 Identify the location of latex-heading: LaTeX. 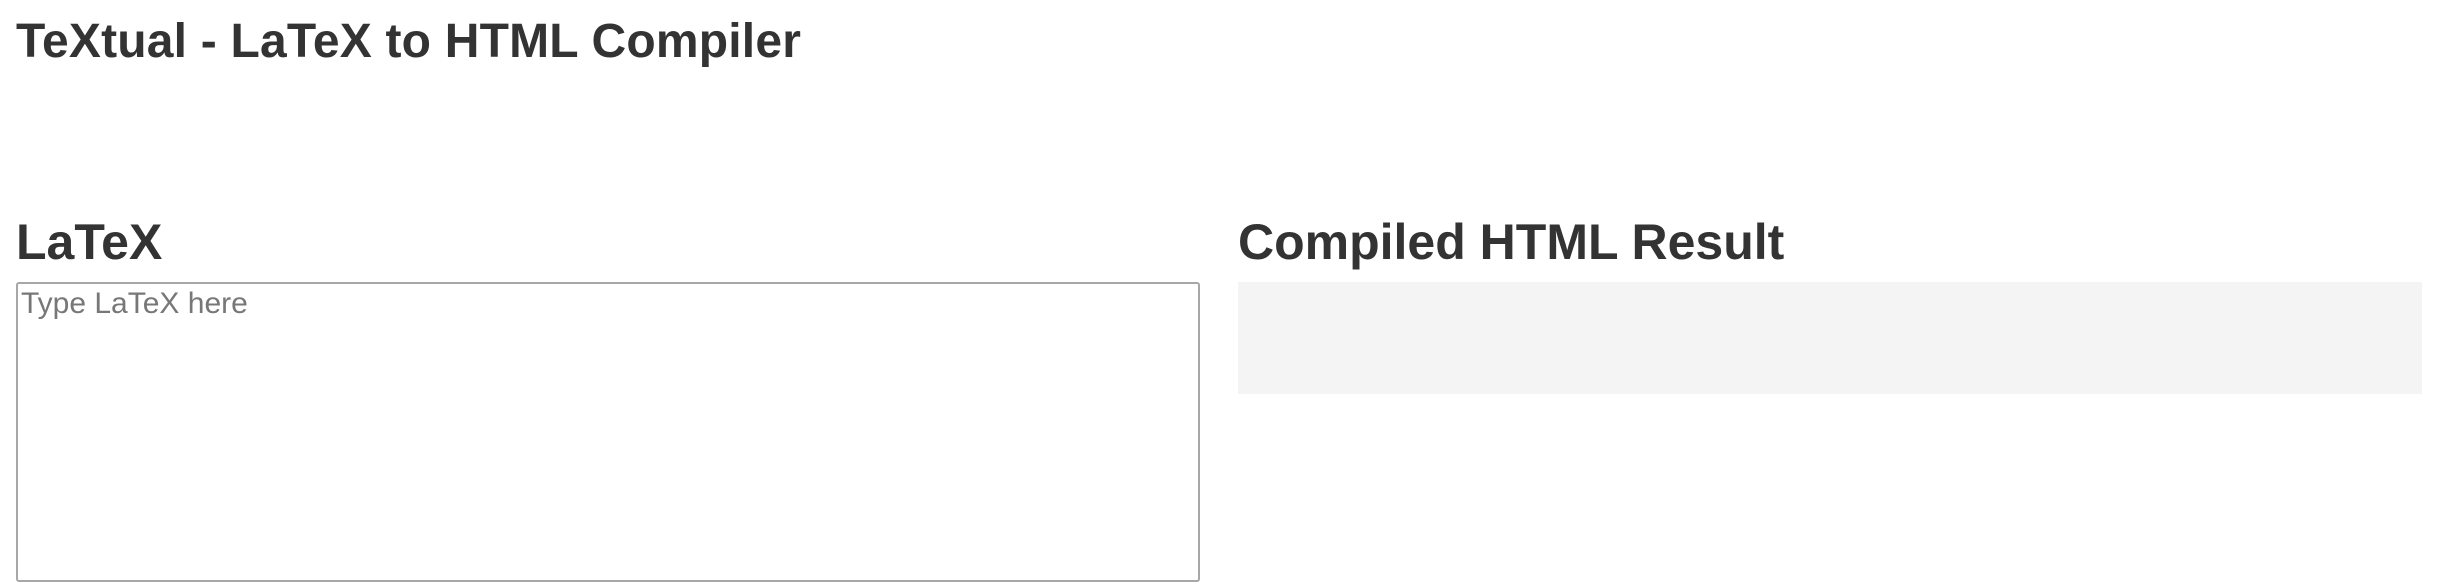
(89, 242).